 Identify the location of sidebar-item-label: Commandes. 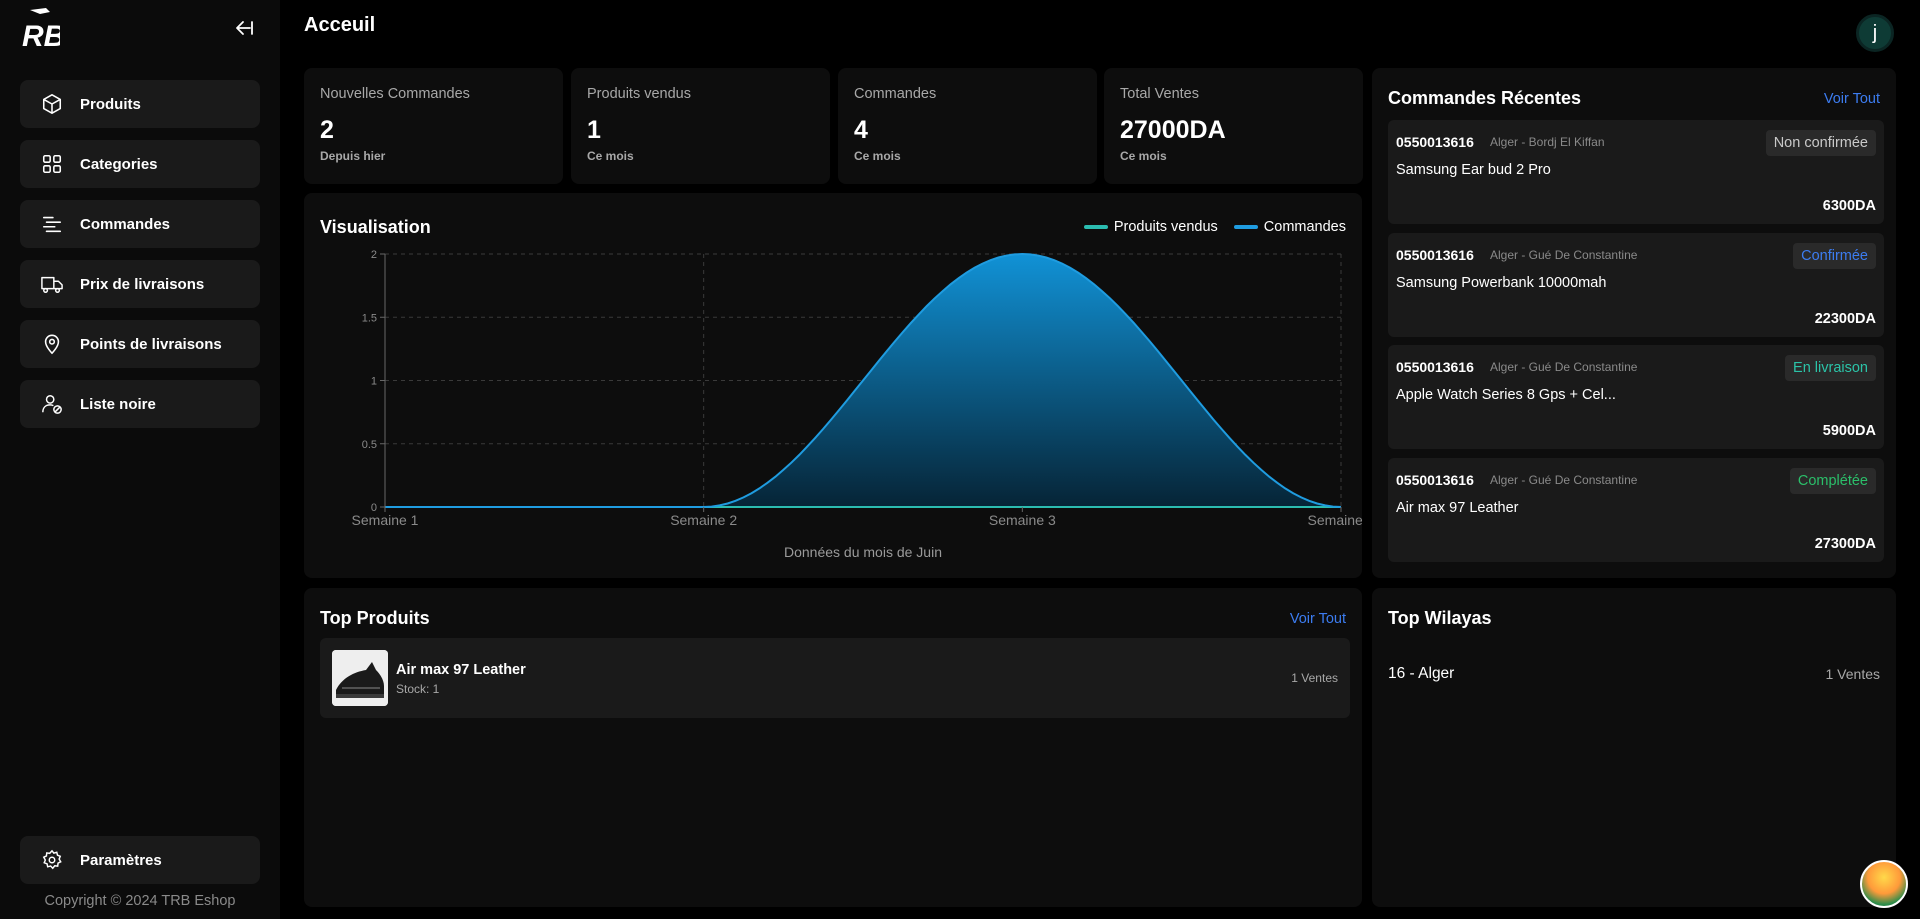
(125, 224).